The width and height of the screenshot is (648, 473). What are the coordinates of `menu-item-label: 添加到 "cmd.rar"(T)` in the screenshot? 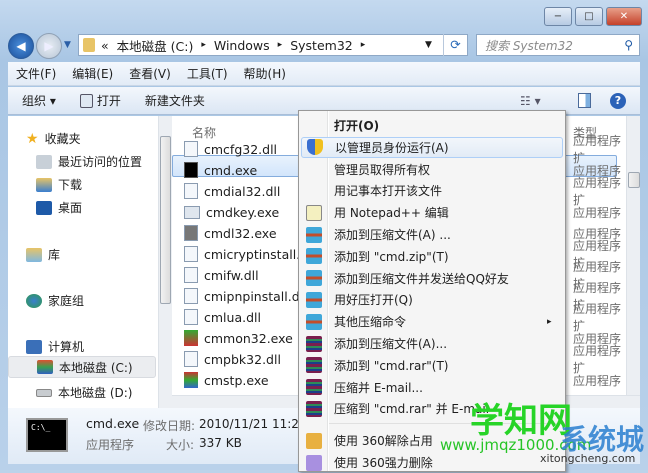 It's located at (391, 365).